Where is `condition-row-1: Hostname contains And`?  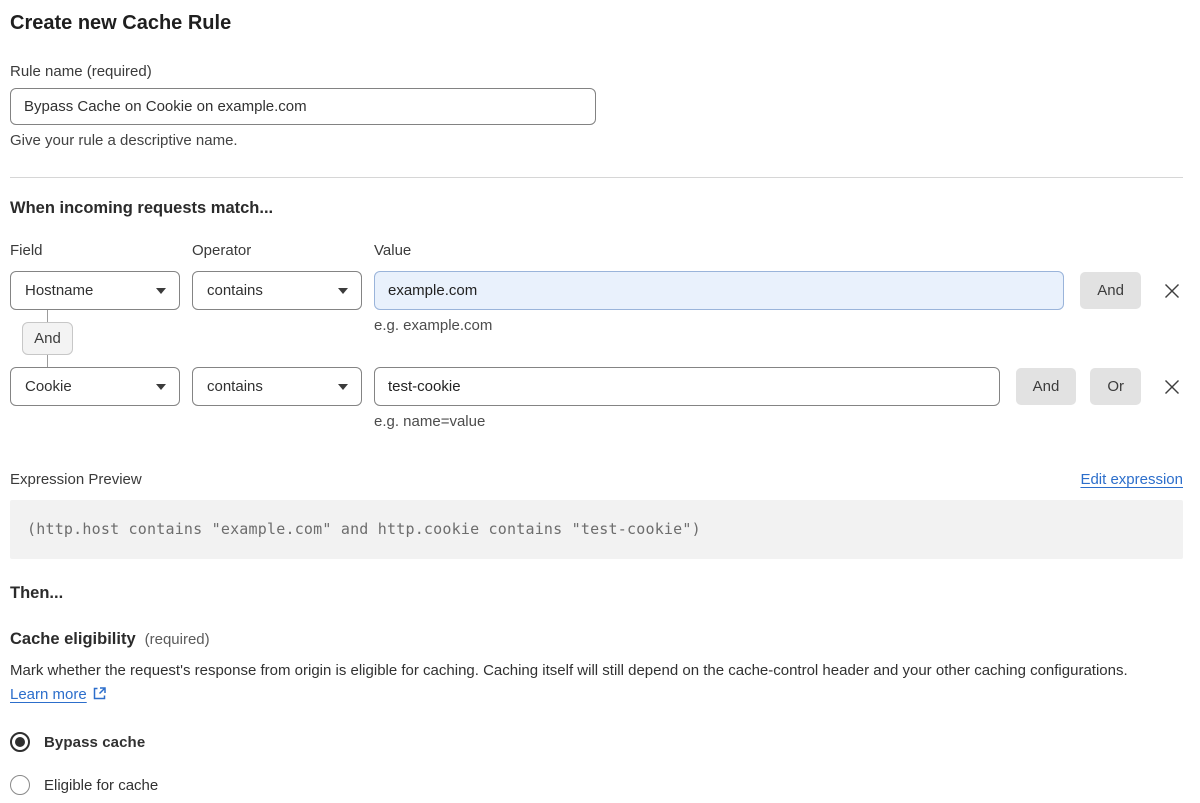 condition-row-1: Hostname contains And is located at coordinates (596, 290).